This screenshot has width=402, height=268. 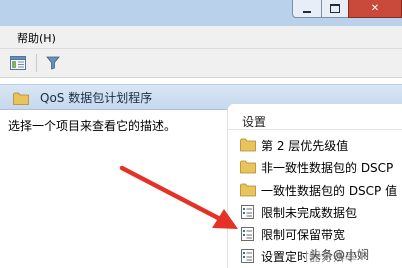 What do you see at coordinates (36, 63) in the screenshot?
I see `toolbar-separator` at bounding box center [36, 63].